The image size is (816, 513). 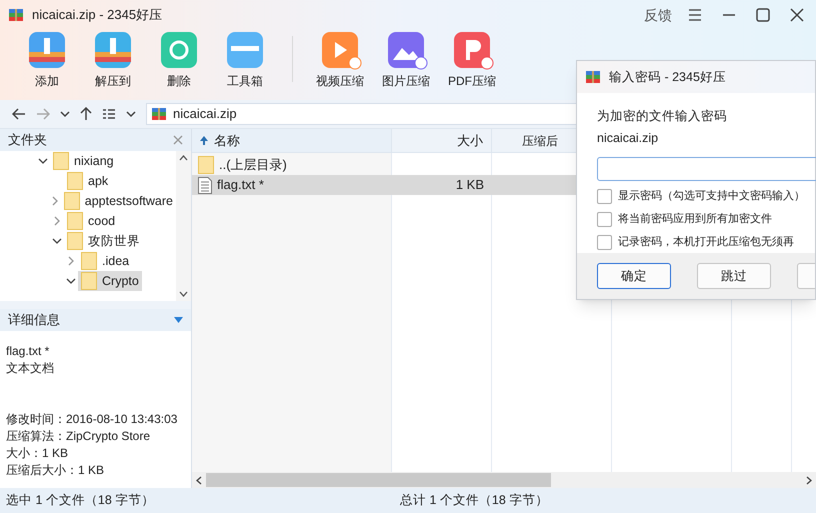 I want to click on archive-name: nicaicai.zip, so click(x=628, y=138).